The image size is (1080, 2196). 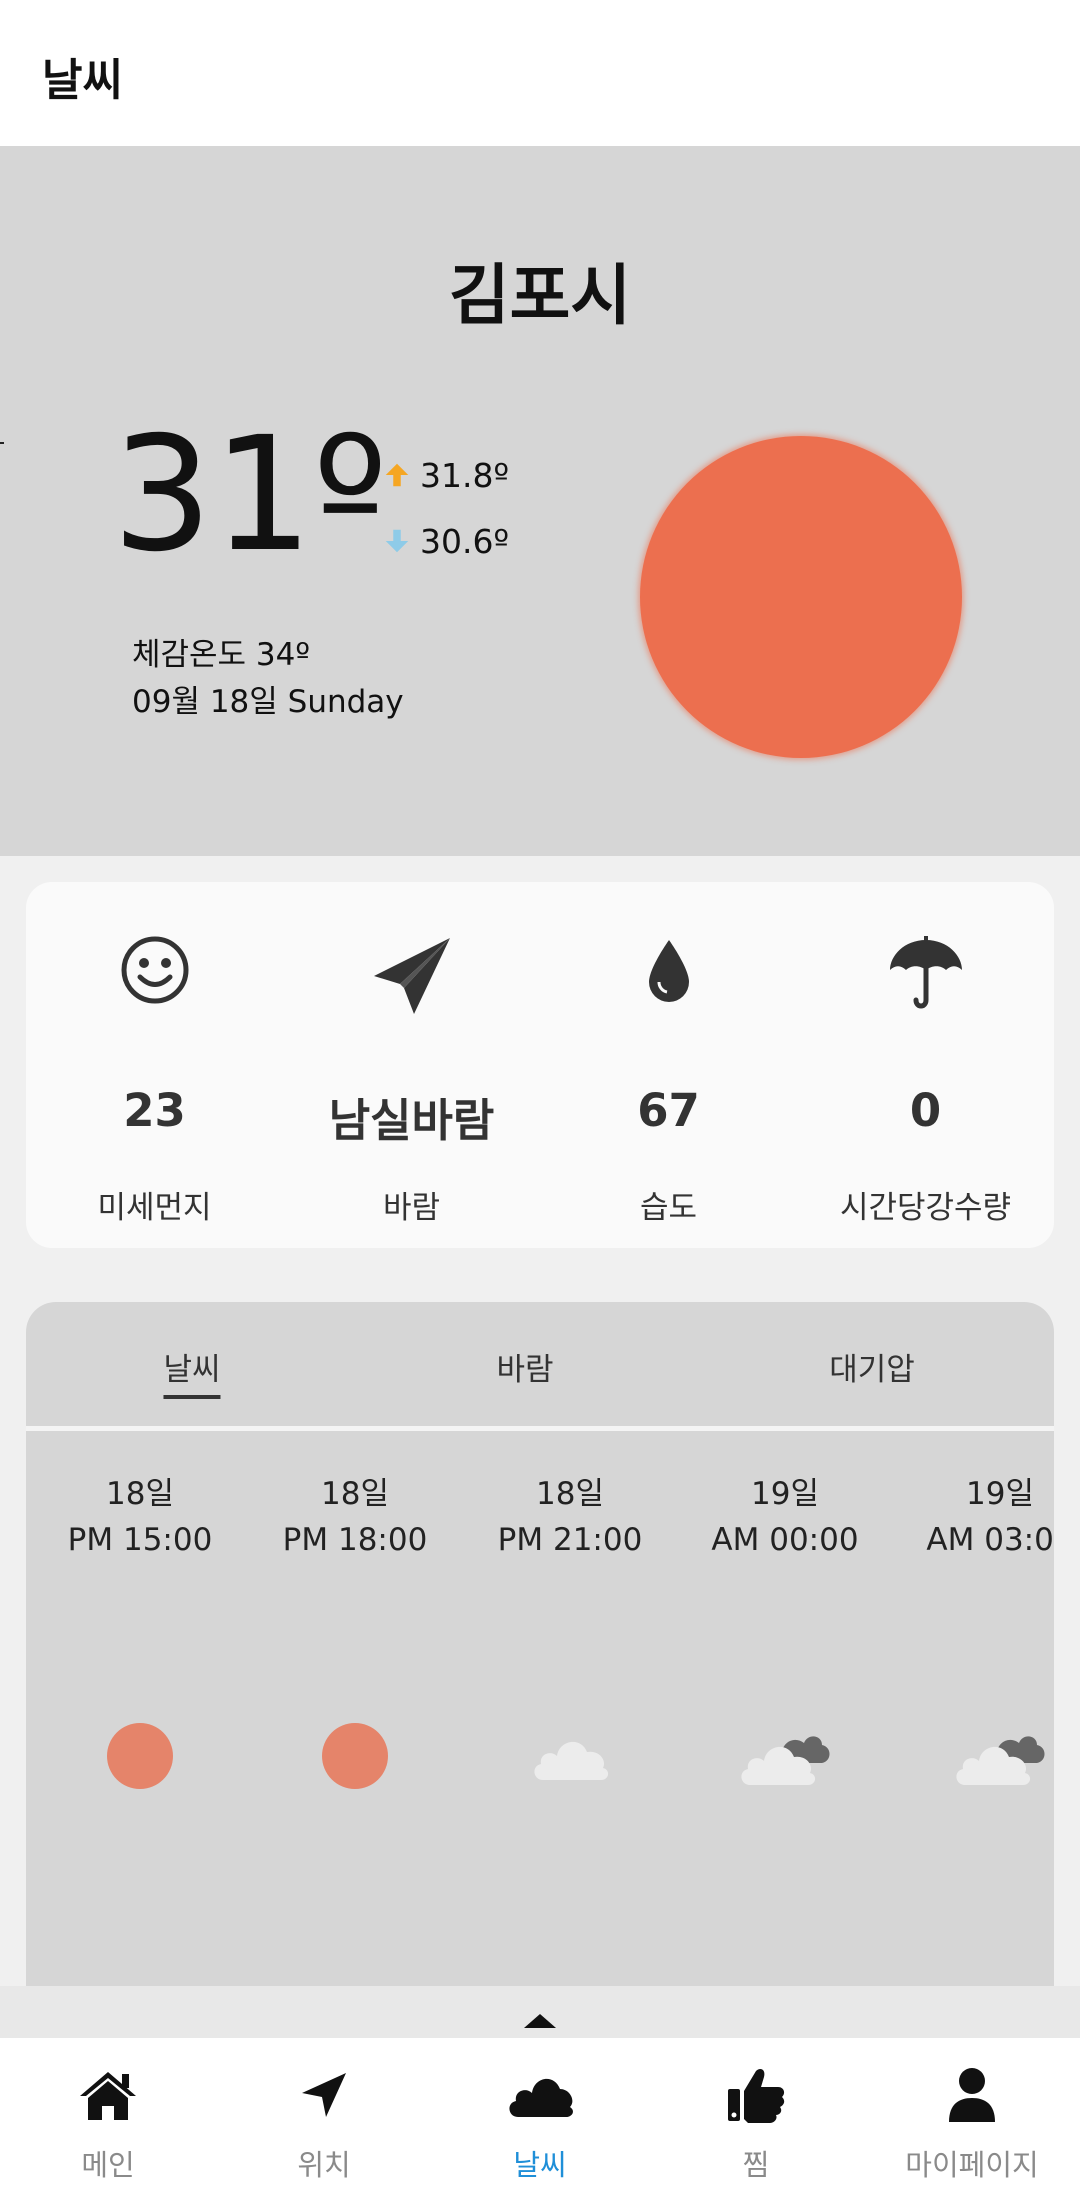 What do you see at coordinates (668, 971) in the screenshot?
I see `water-drop-icon` at bounding box center [668, 971].